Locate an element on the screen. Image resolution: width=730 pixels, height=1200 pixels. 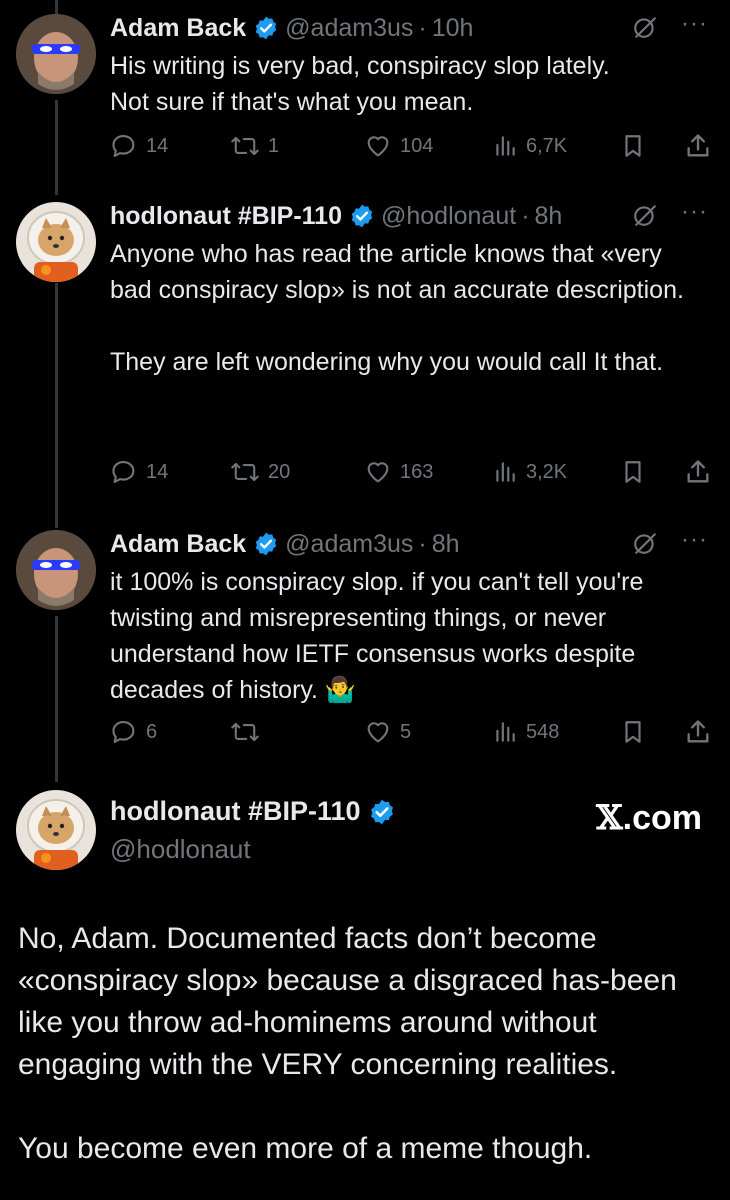
view-count: 6,7K is located at coordinates (547, 145).